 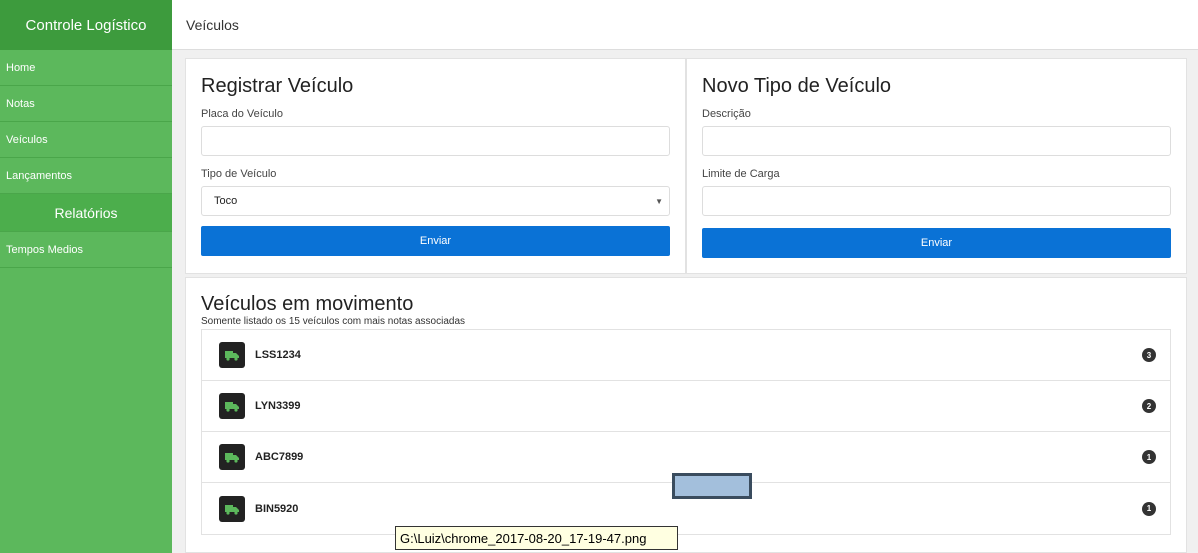 What do you see at coordinates (226, 201) in the screenshot?
I see `vehicle-type-value: Toco` at bounding box center [226, 201].